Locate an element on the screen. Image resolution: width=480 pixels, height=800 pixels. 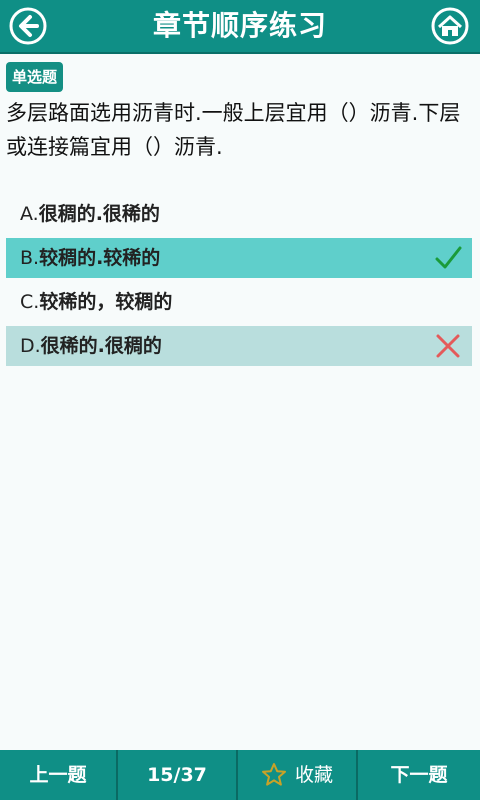
page-title: 章节顺序练习 is located at coordinates (239, 25).